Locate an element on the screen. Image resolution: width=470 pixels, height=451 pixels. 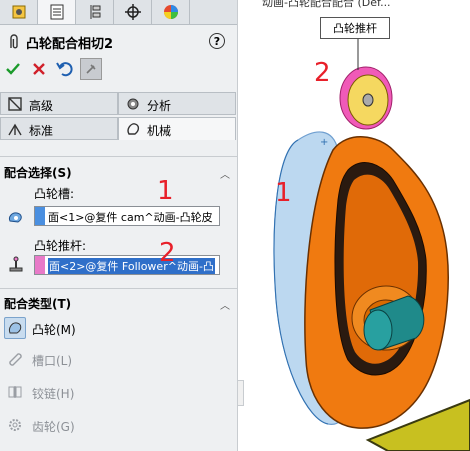
display-manager-icon is located at coordinates (170, 12).